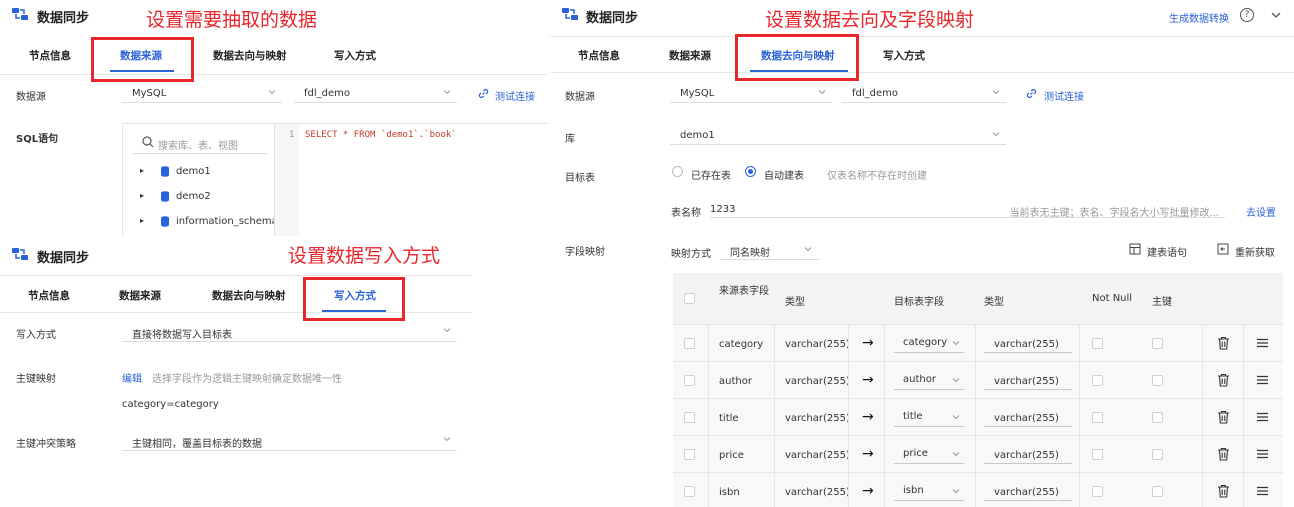 Image resolution: width=1294 pixels, height=507 pixels. What do you see at coordinates (1135, 249) in the screenshot?
I see `build-statement-icon` at bounding box center [1135, 249].